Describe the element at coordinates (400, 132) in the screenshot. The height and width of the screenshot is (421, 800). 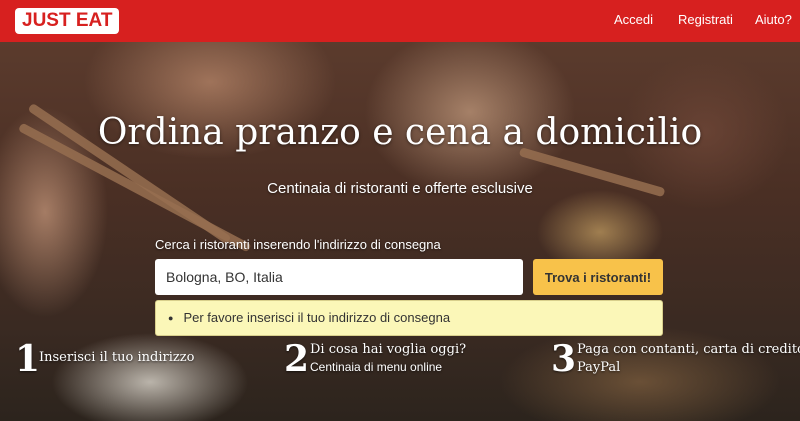
I see `hero-title: Ordina pranzo e cena a domicilio` at that location.